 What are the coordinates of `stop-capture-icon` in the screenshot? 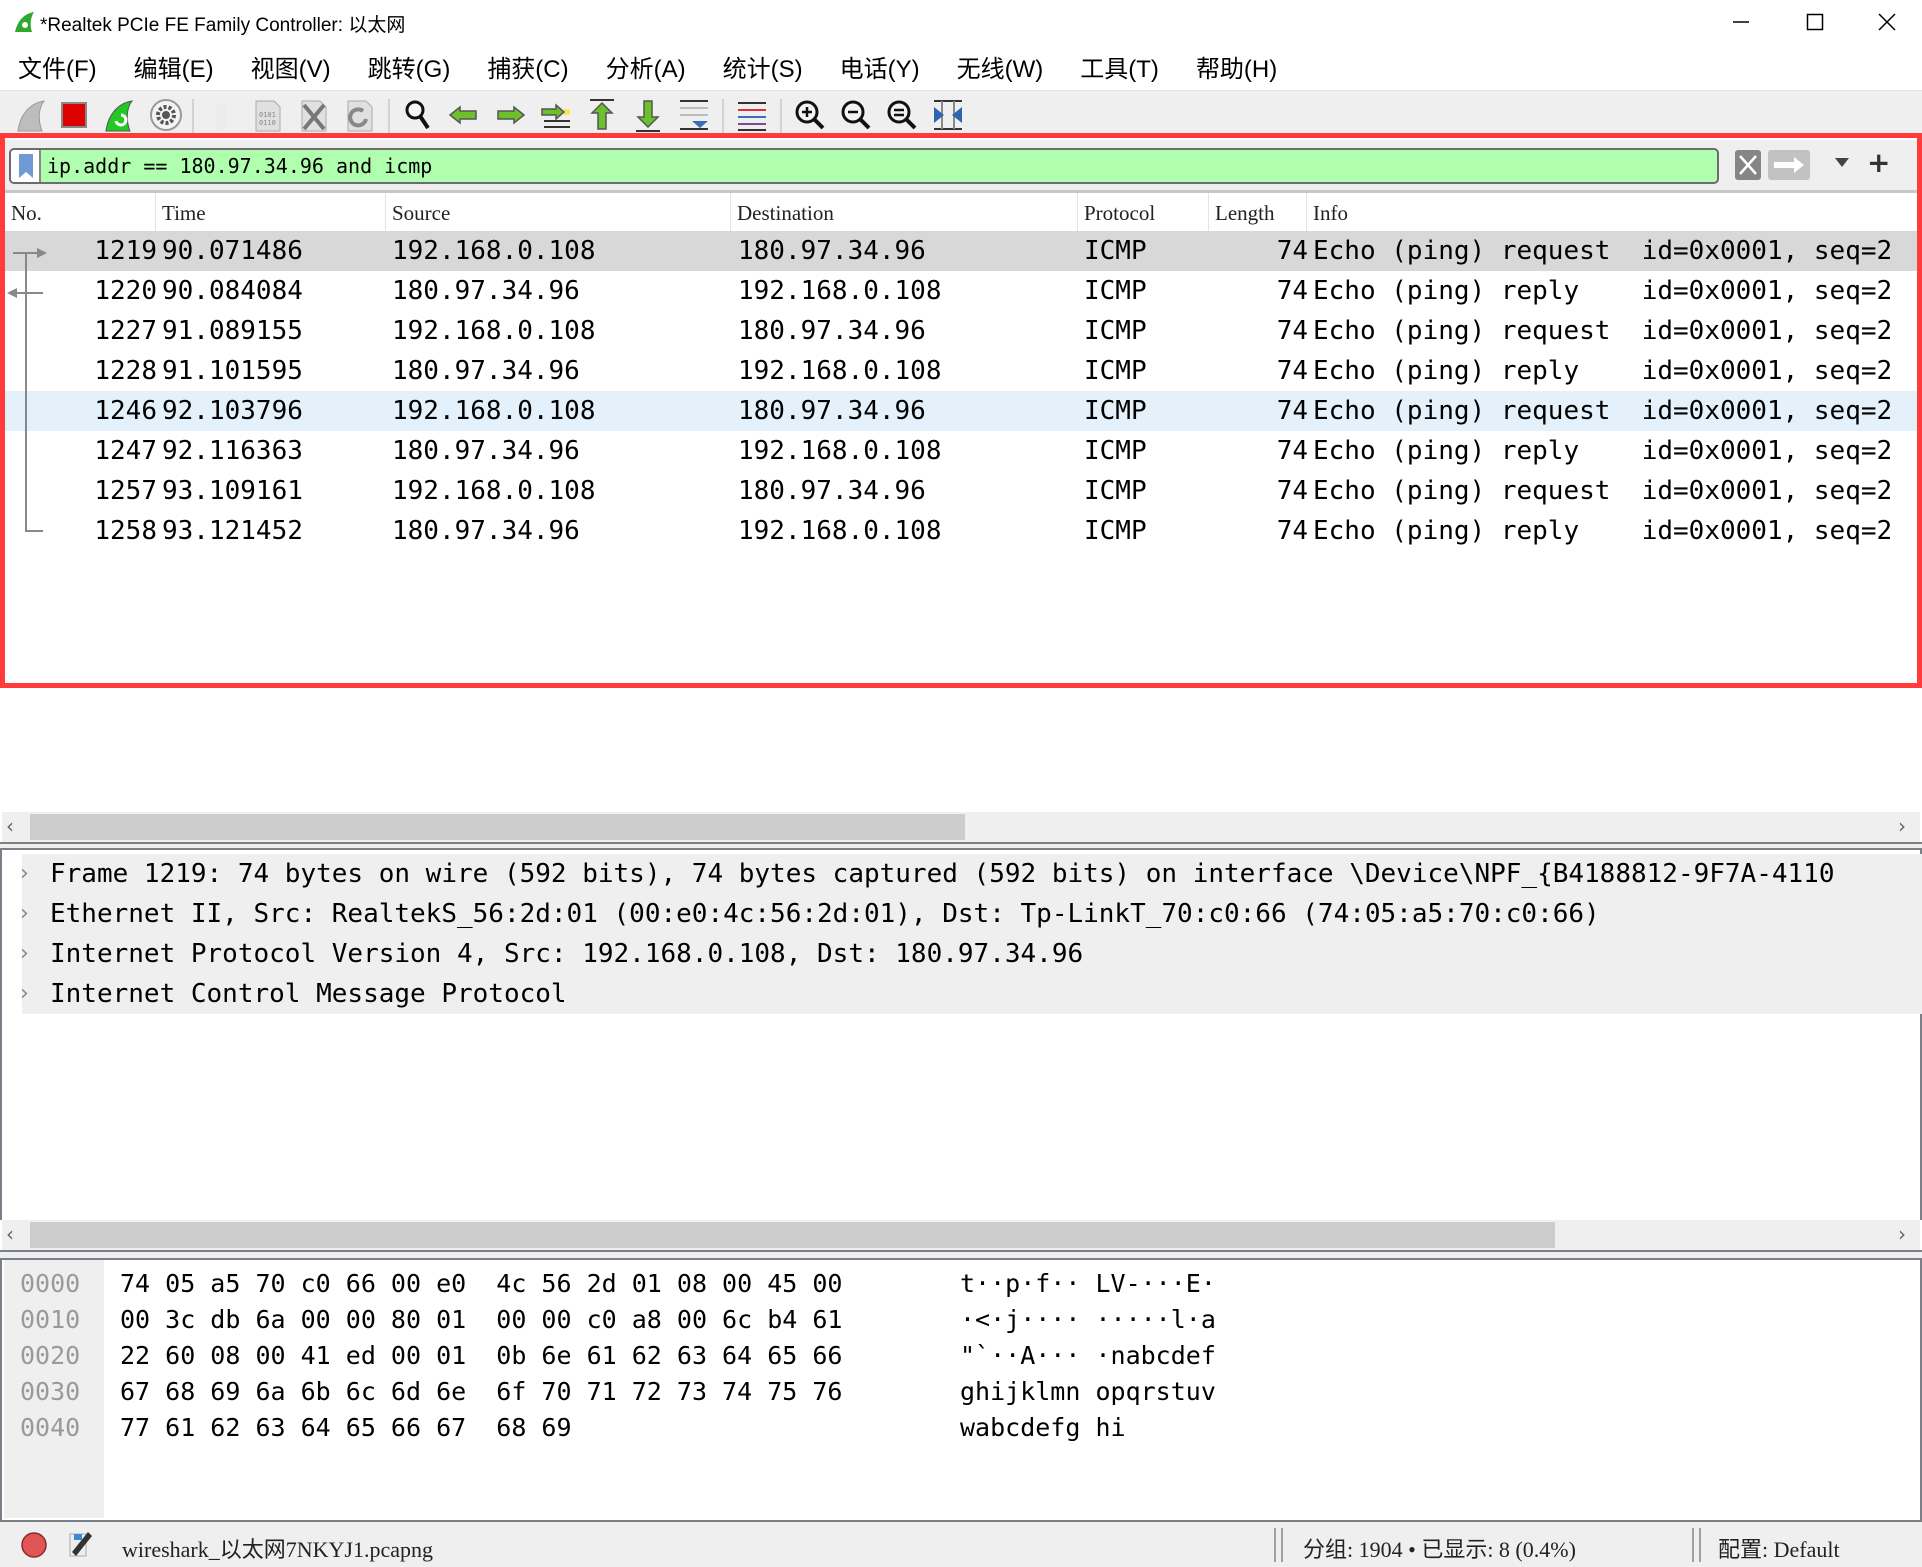 It's located at (74, 115).